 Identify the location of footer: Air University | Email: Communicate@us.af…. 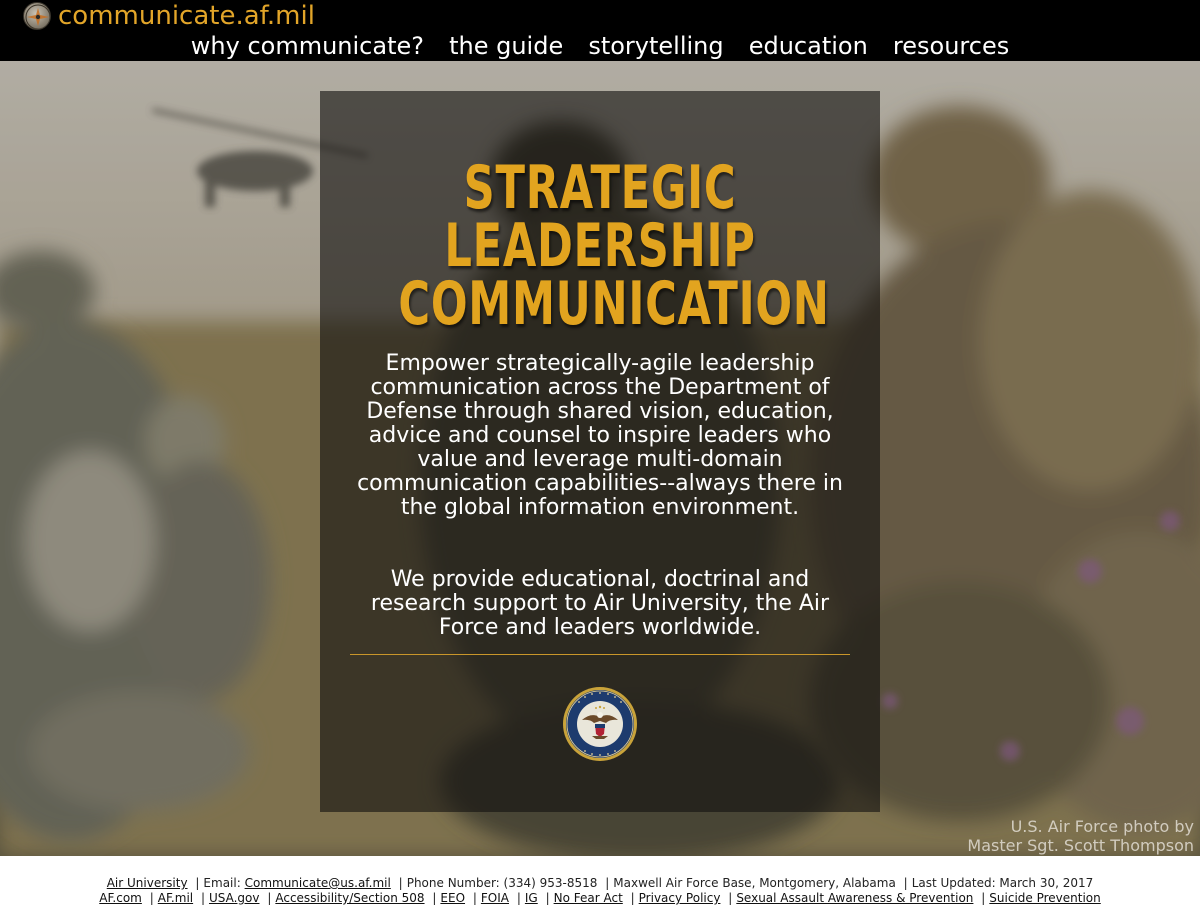
(600, 881).